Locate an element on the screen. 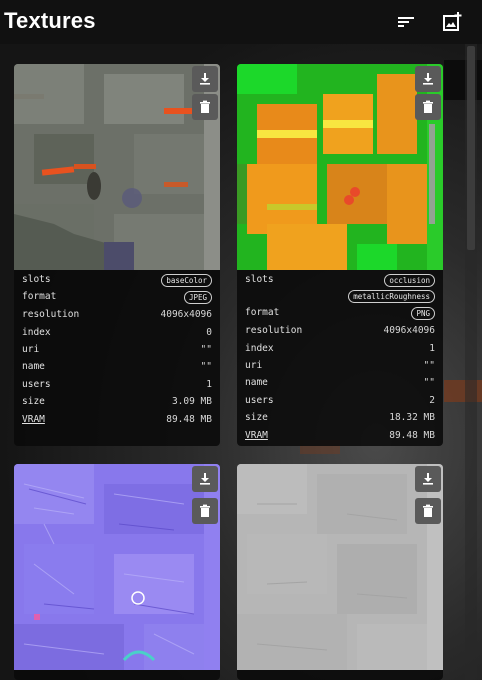  slot-chip: baseColor is located at coordinates (186, 280).